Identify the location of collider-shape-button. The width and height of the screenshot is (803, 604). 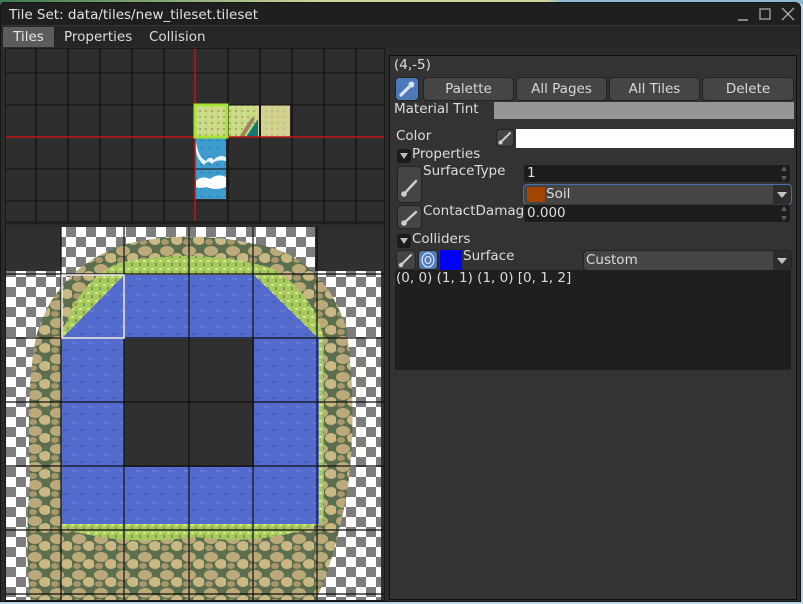
(428, 260).